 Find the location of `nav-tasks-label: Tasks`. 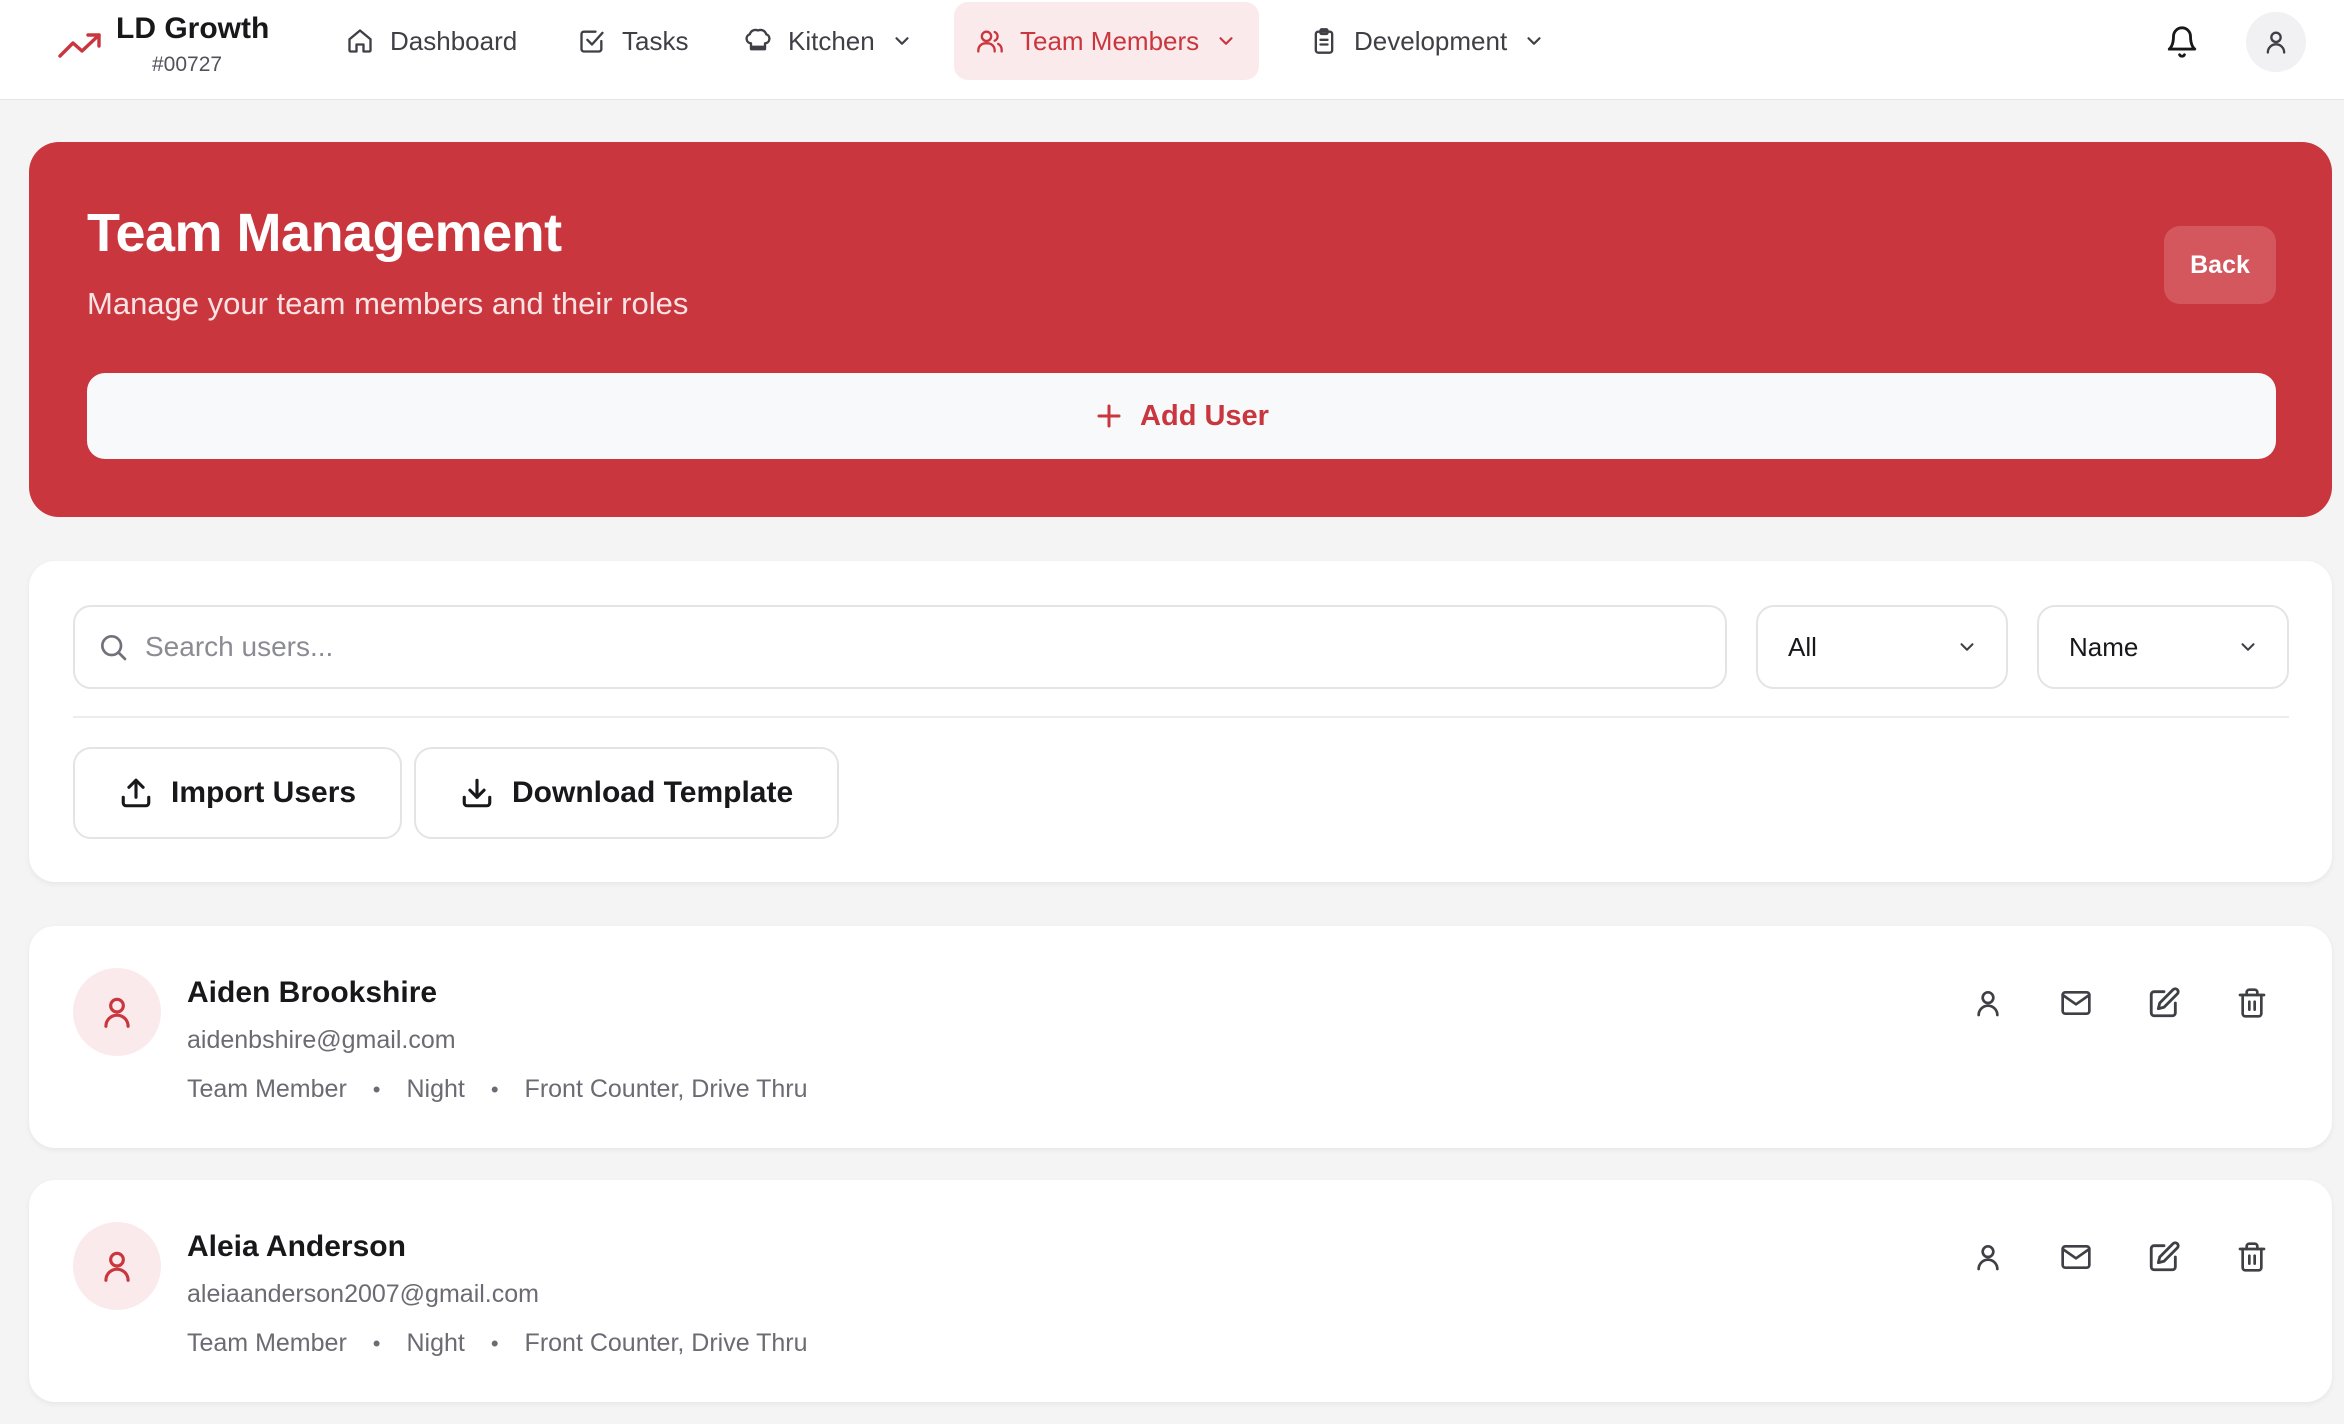

nav-tasks-label: Tasks is located at coordinates (655, 40).